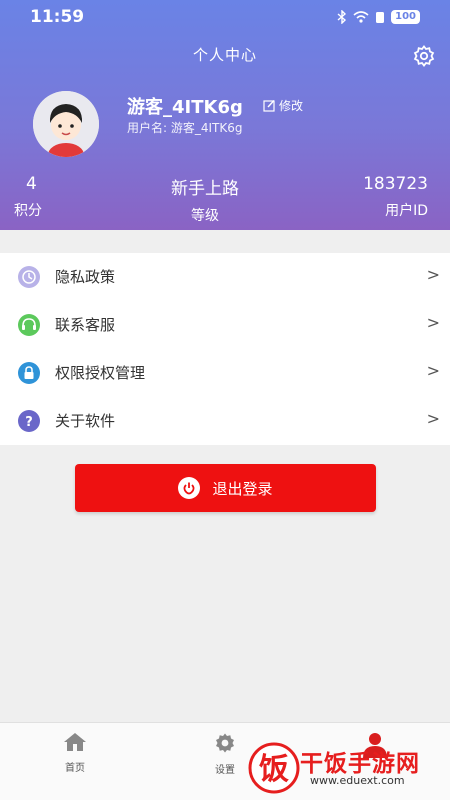 This screenshot has height=800, width=450. What do you see at coordinates (185, 107) in the screenshot?
I see `username: 游客_4ITK6g` at bounding box center [185, 107].